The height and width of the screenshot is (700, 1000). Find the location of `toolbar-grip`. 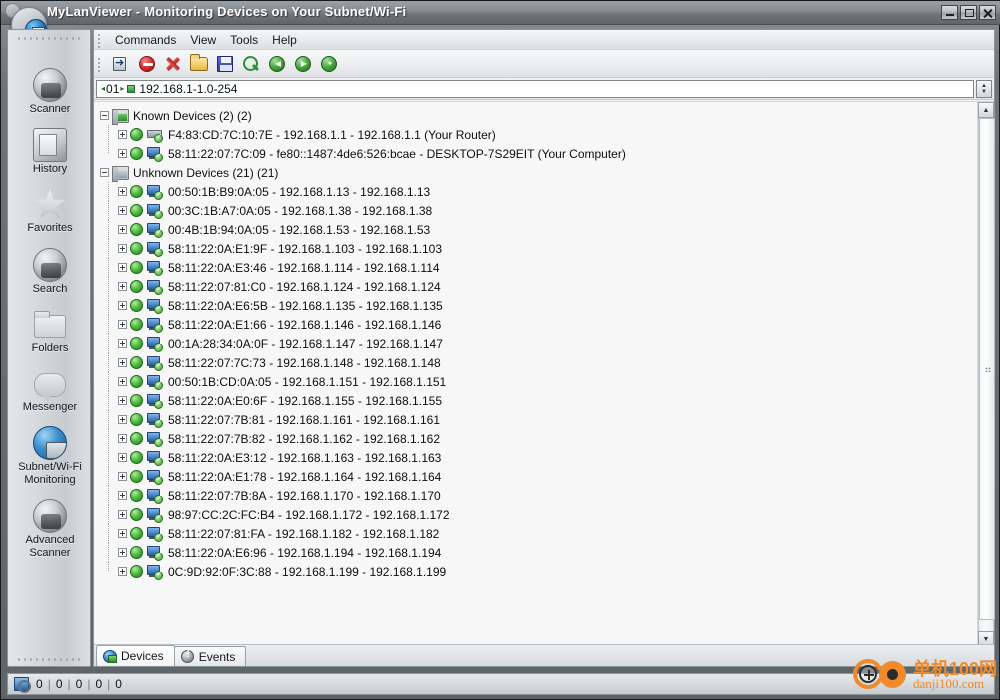

toolbar-grip is located at coordinates (100, 63).